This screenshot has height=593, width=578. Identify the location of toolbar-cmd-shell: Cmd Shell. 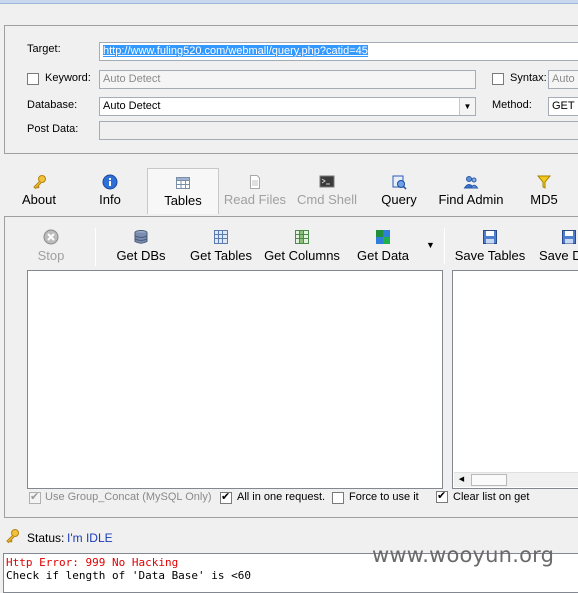
(327, 190).